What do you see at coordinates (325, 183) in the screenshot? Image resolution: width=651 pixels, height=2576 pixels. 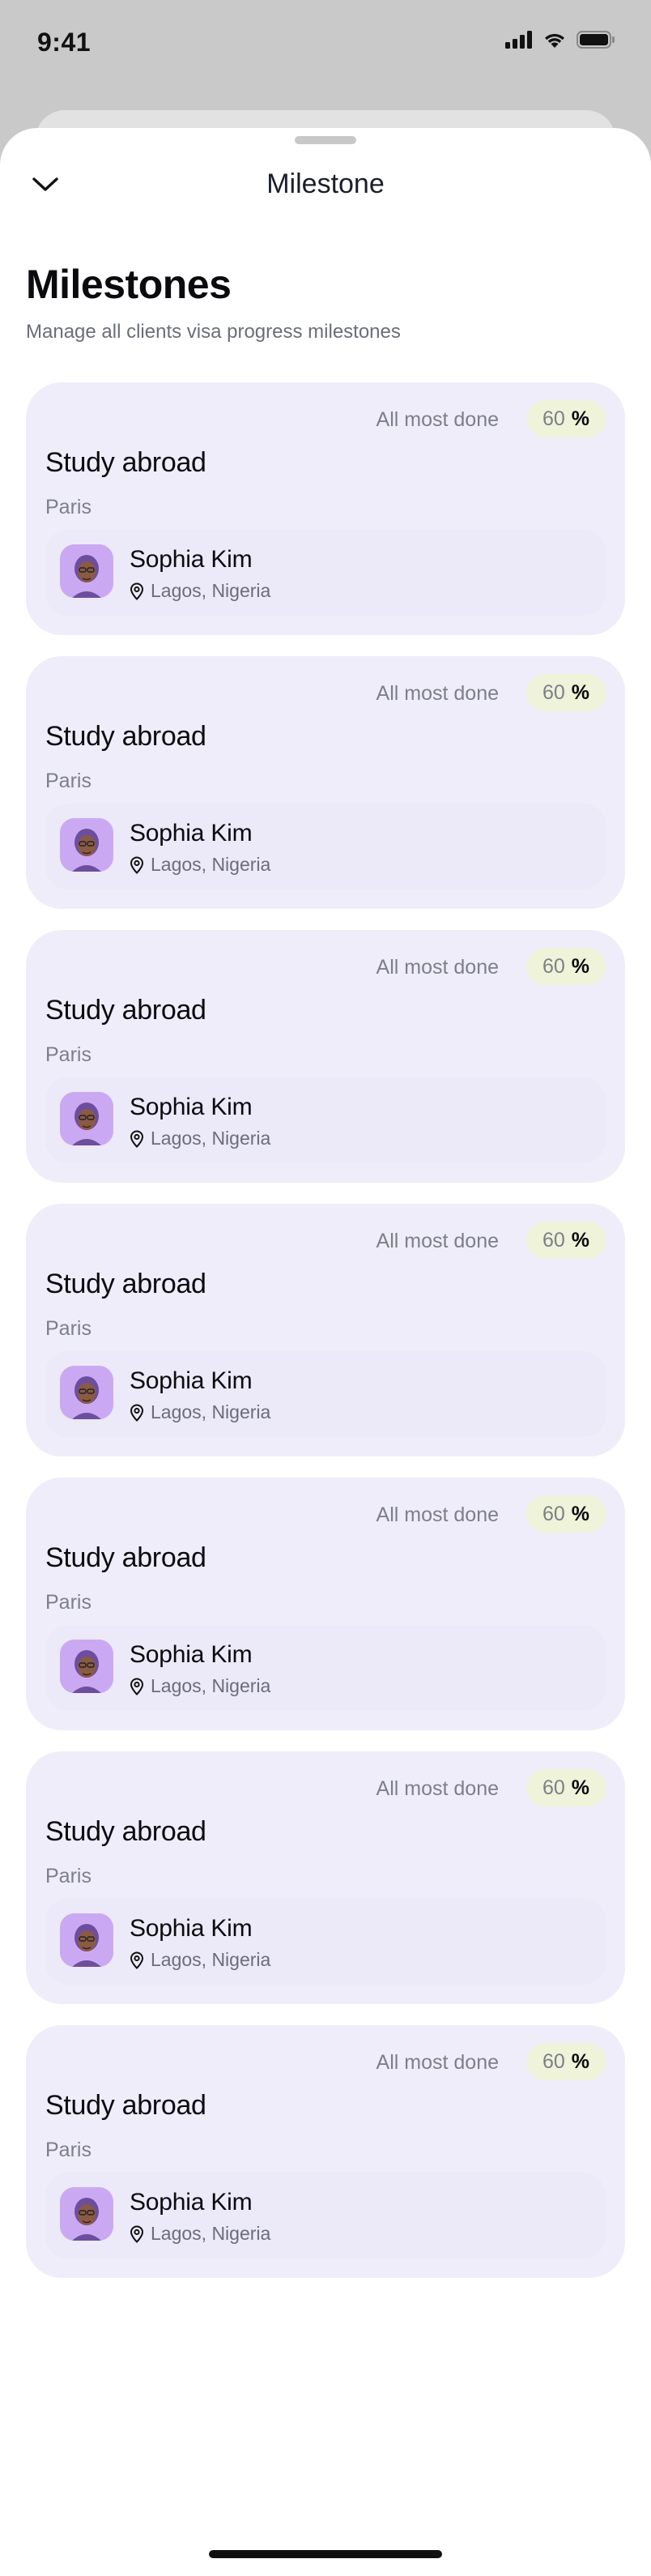 I see `sheet-title: Milestone` at bounding box center [325, 183].